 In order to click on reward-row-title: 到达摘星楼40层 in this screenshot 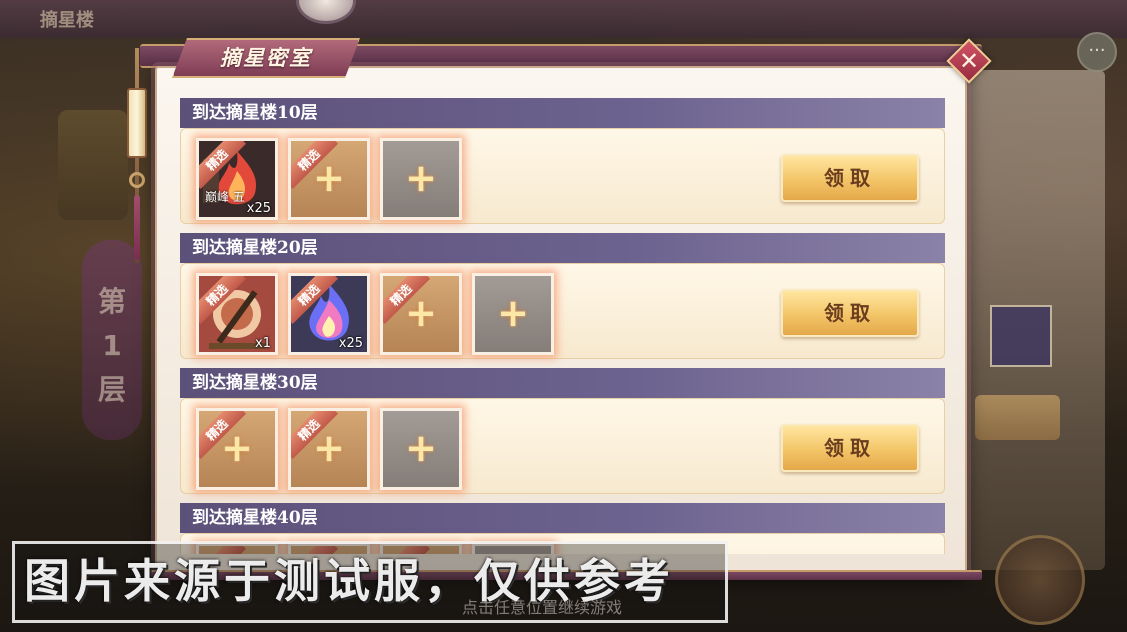, I will do `click(255, 518)`.